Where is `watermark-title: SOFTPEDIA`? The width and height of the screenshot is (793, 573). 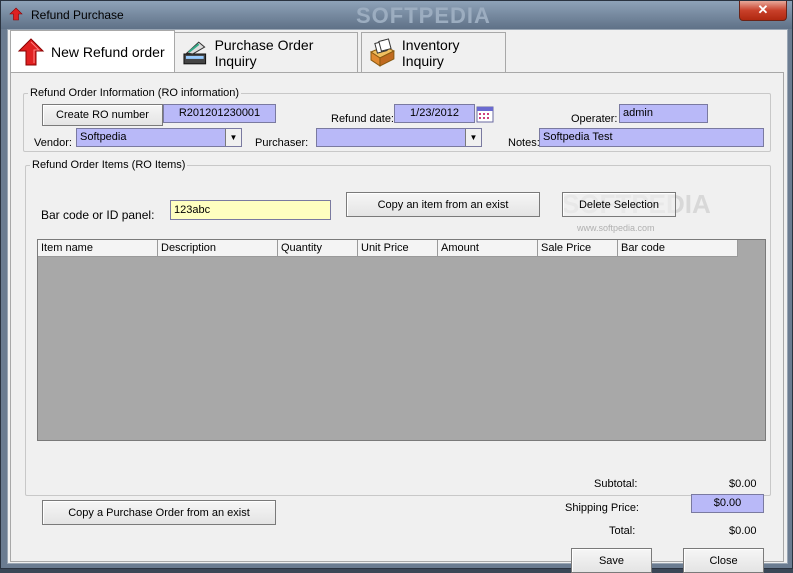 watermark-title: SOFTPEDIA is located at coordinates (423, 15).